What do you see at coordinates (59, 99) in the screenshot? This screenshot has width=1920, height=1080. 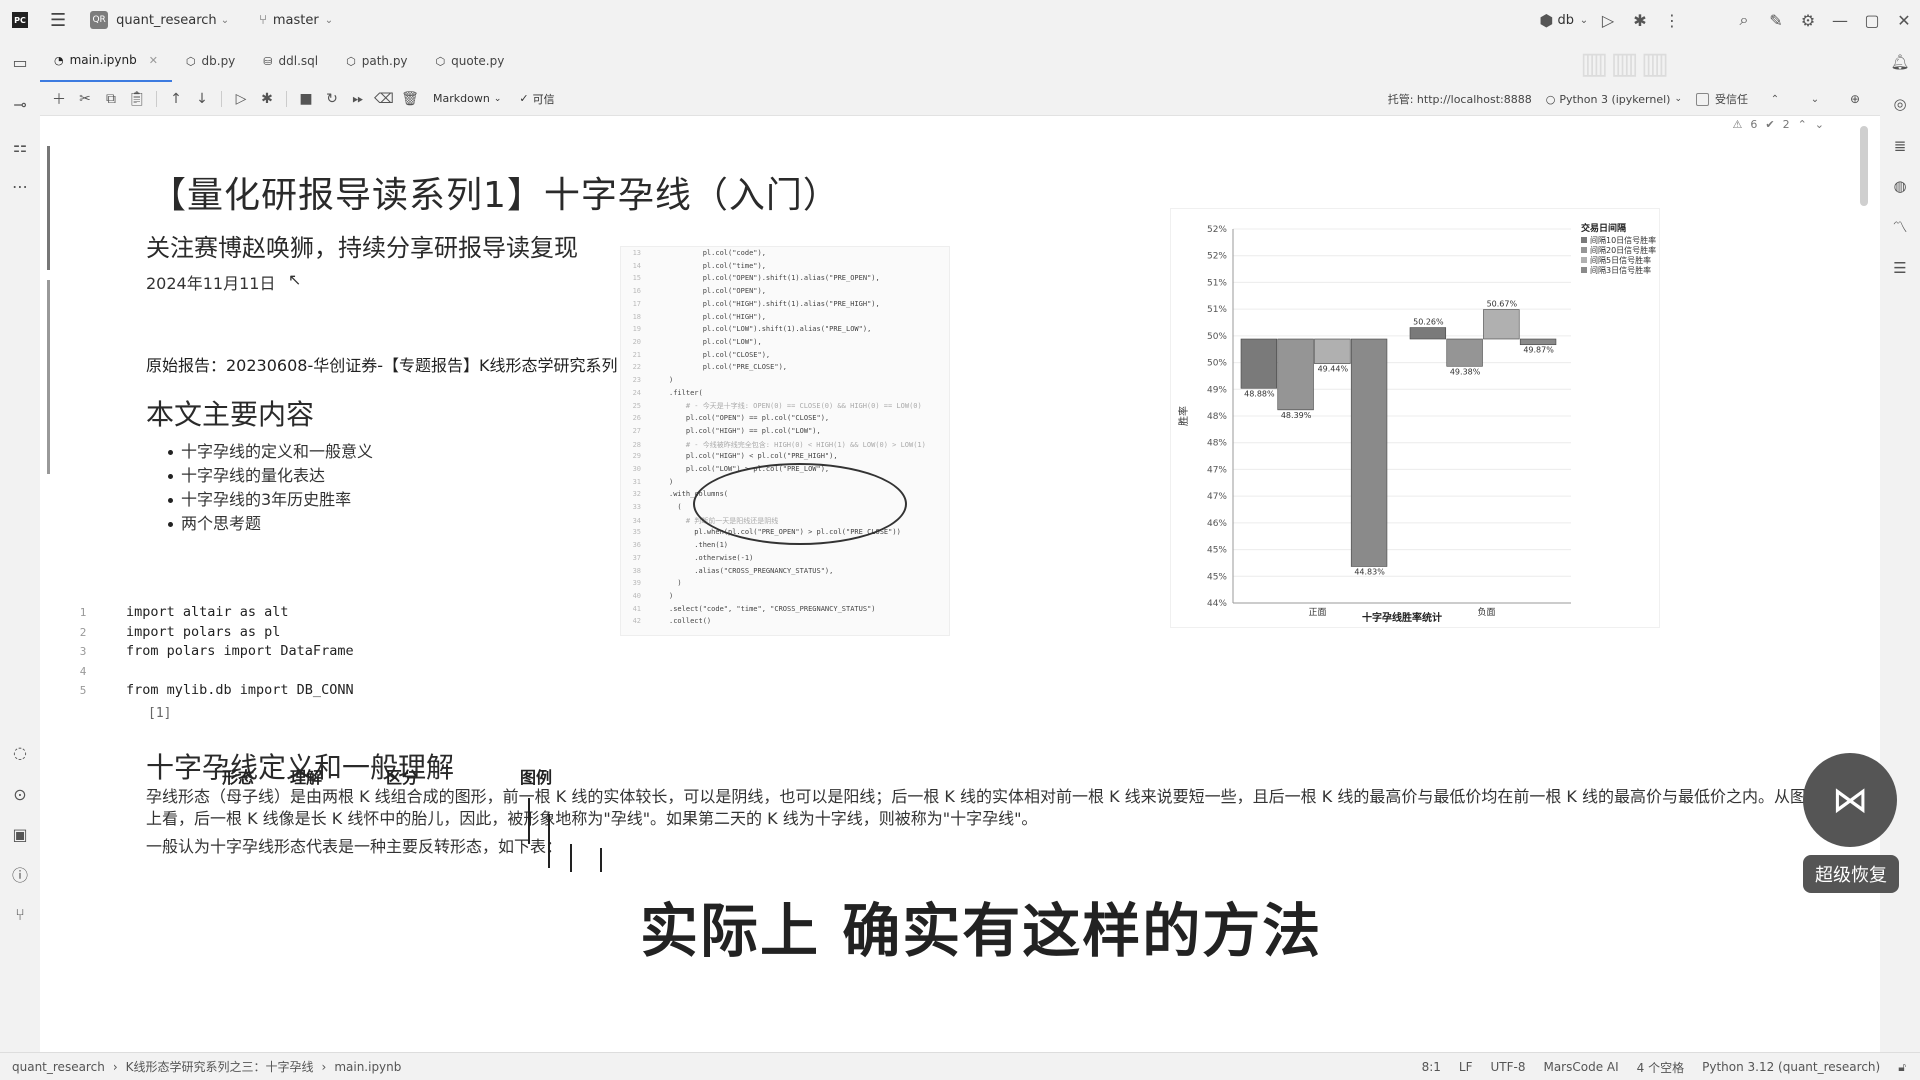 I see `add-cell-icon: ＋` at bounding box center [59, 99].